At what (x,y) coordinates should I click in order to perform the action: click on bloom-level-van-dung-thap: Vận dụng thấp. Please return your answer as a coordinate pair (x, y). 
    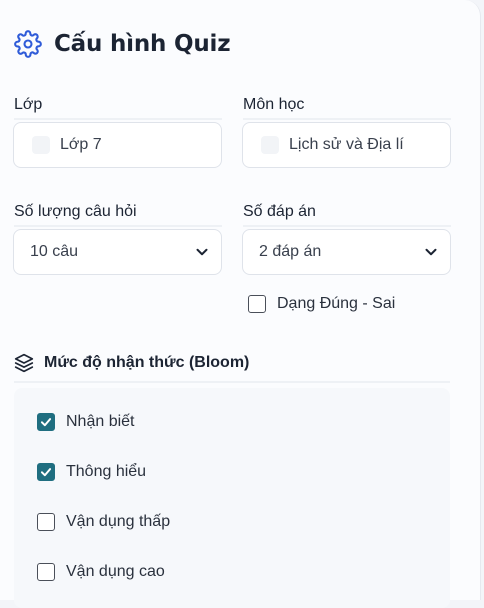
    Looking at the image, I should click on (103, 522).